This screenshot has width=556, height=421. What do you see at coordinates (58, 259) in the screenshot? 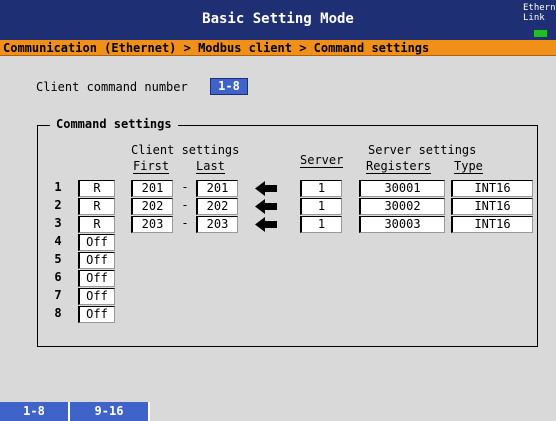
I see `row-number: 5` at bounding box center [58, 259].